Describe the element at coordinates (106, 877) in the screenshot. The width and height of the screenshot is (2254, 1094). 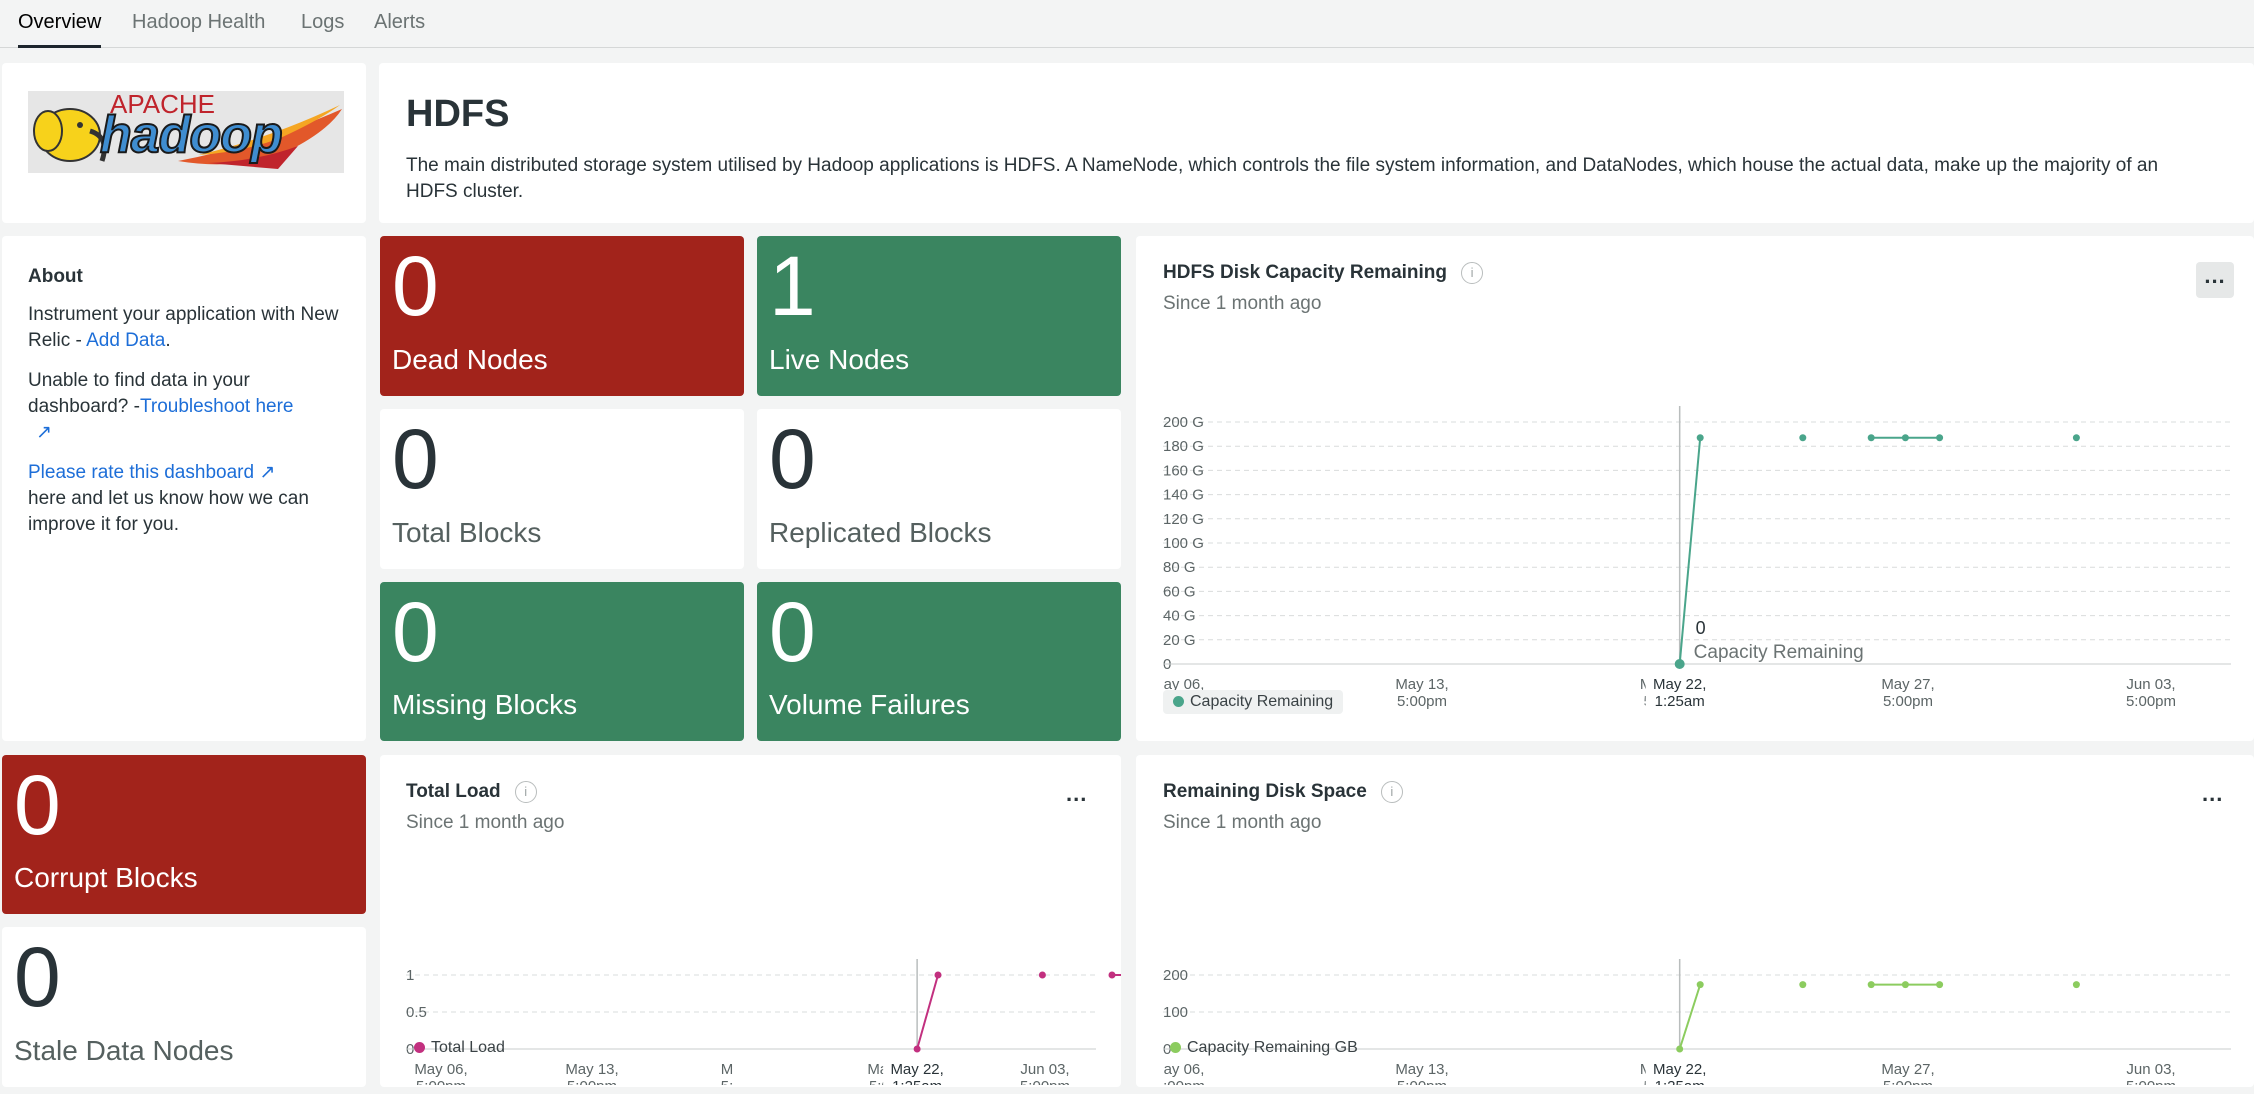
I see `billboard-label: Corrupt Blocks` at that location.